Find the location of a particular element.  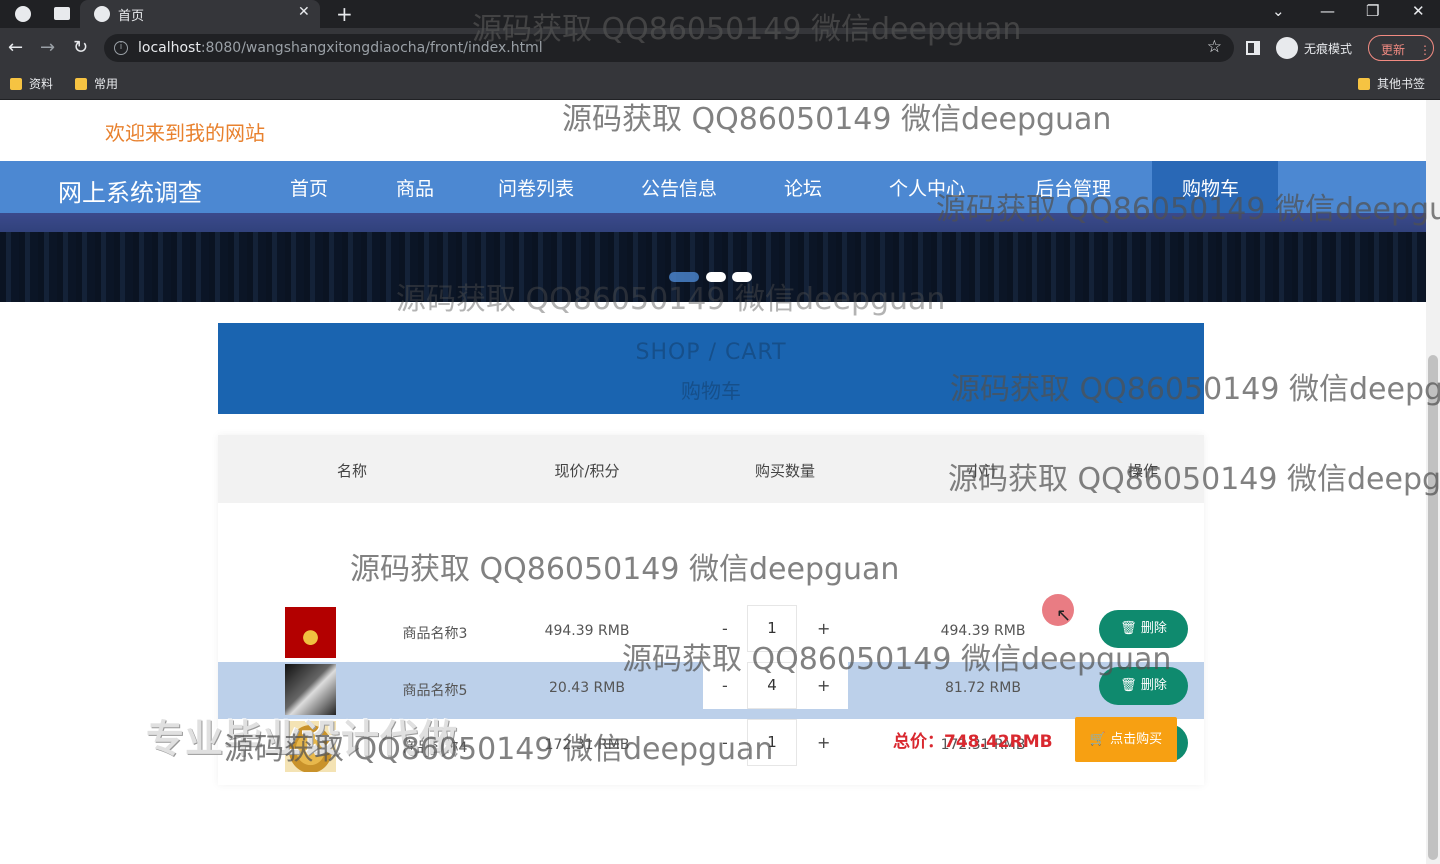

chrome-menu-icon is located at coordinates (23, 14).